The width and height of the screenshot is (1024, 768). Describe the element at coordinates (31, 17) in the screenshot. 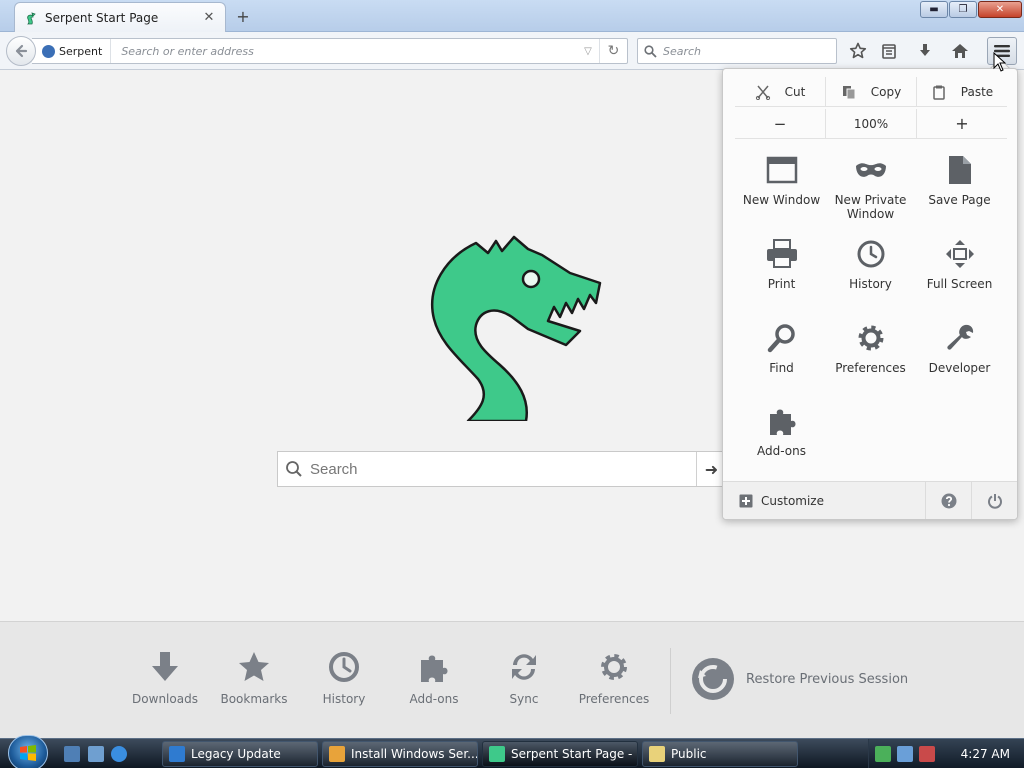

I see `serpent-favicon-icon` at that location.